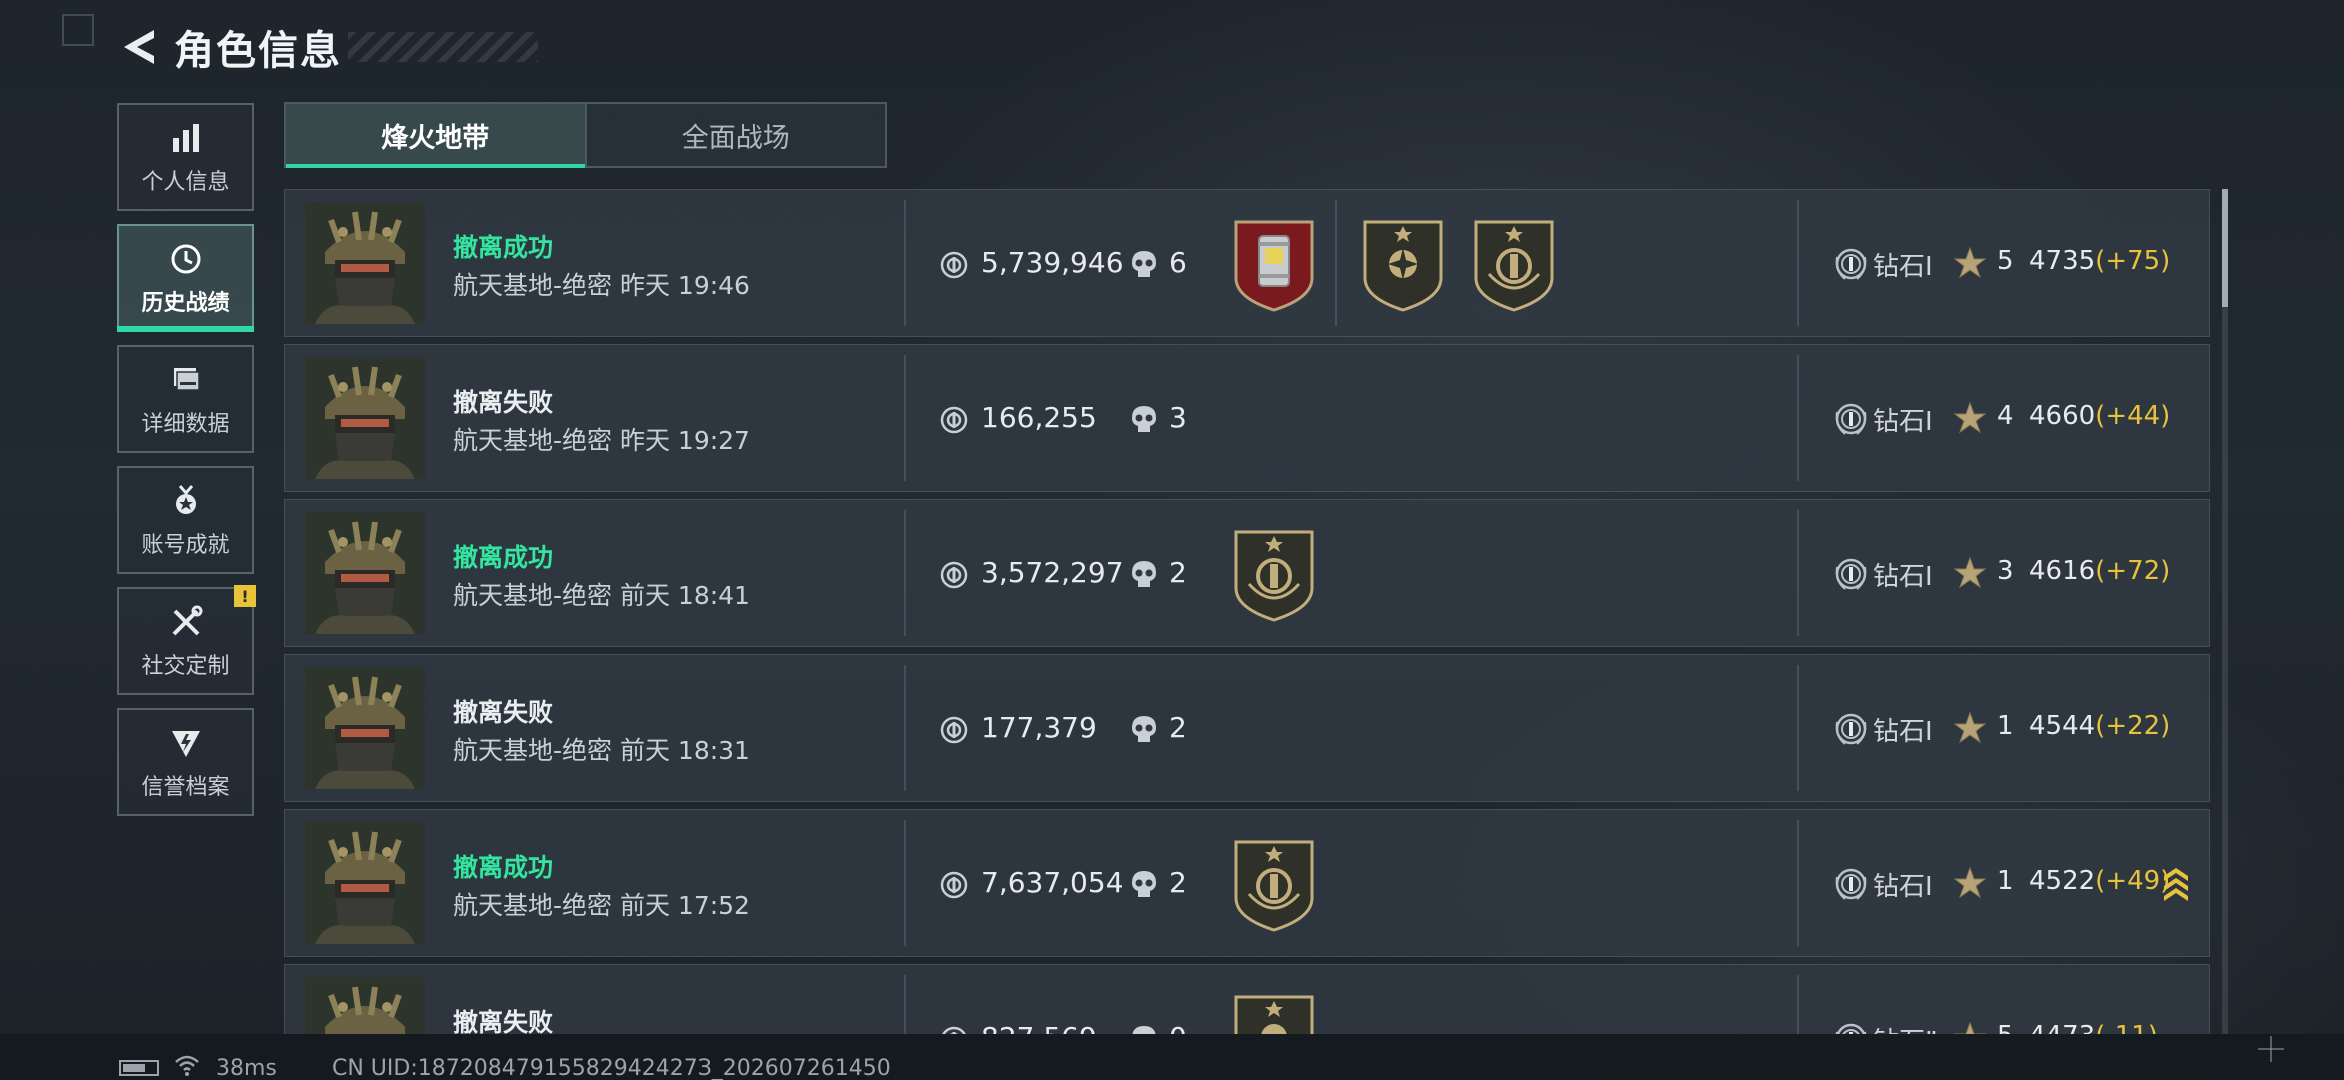 The image size is (2344, 1080). I want to click on rank-score: 4544(+22), so click(2099, 726).